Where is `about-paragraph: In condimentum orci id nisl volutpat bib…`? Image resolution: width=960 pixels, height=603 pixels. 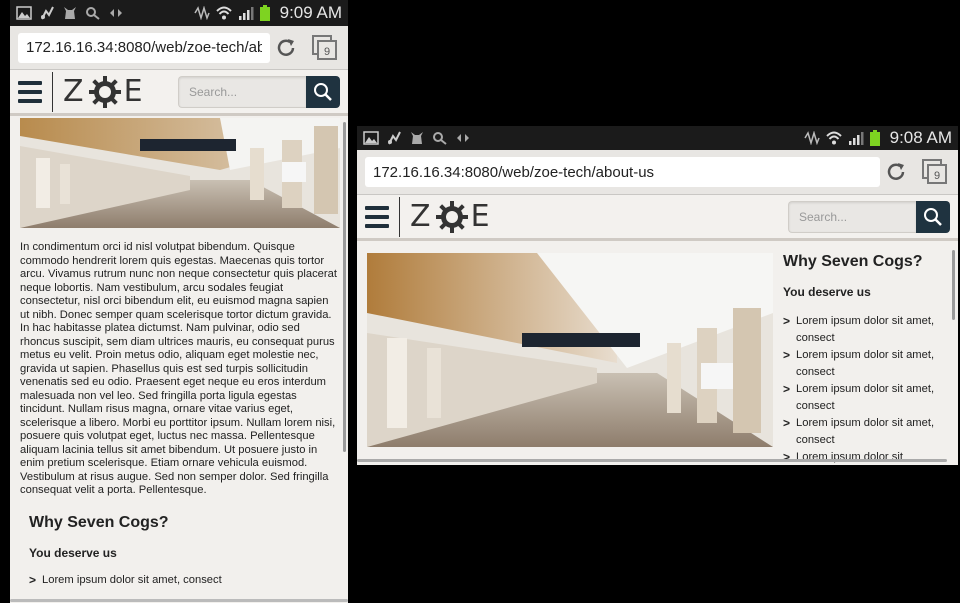 about-paragraph: In condimentum orci id nisl volutpat bib… is located at coordinates (178, 368).